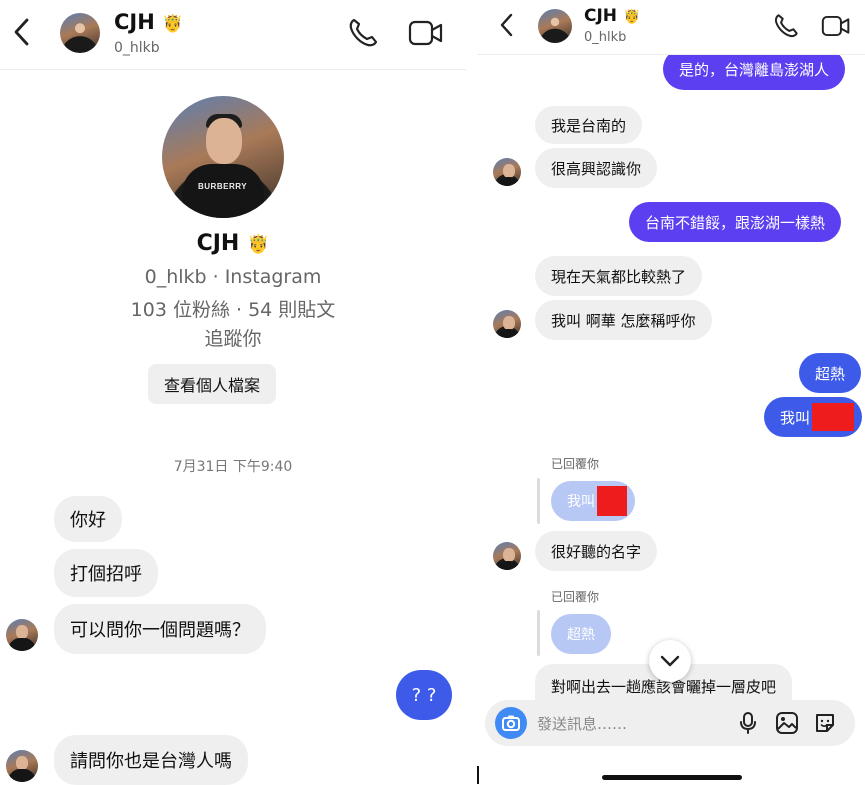  What do you see at coordinates (825, 725) in the screenshot?
I see `sticker-icon` at bounding box center [825, 725].